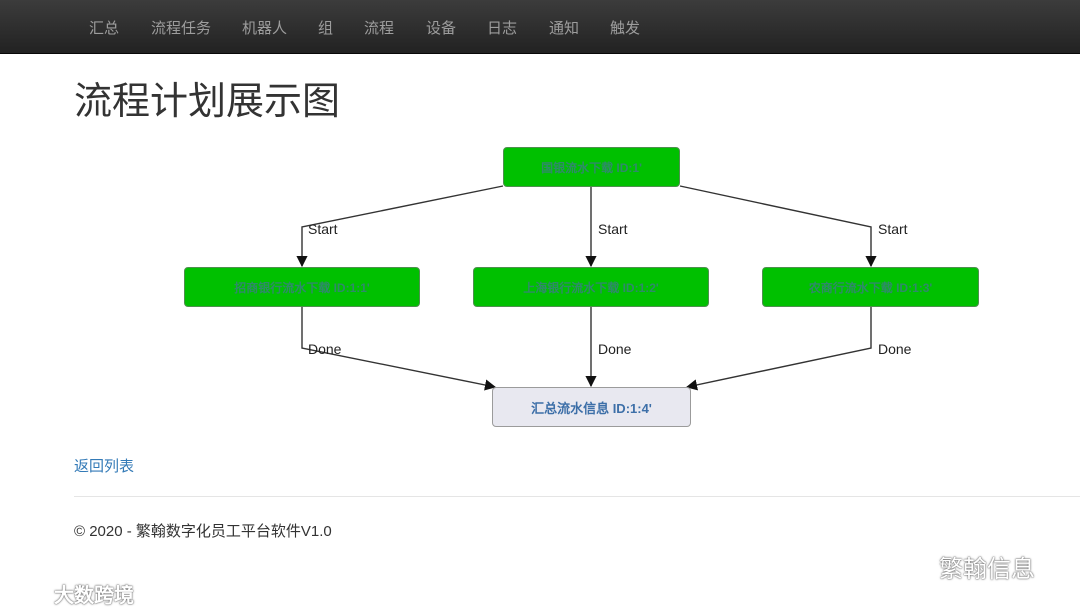 This screenshot has width=1080, height=612. What do you see at coordinates (577, 496) in the screenshot?
I see `footer-divider` at bounding box center [577, 496].